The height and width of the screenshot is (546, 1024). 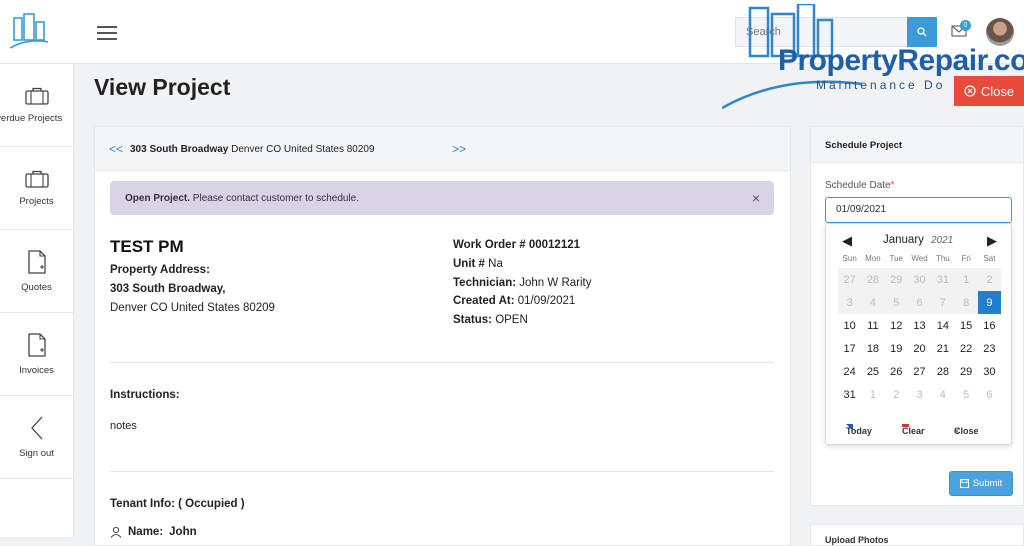 I want to click on schedule-date-input: 01/09/2021, so click(x=918, y=210).